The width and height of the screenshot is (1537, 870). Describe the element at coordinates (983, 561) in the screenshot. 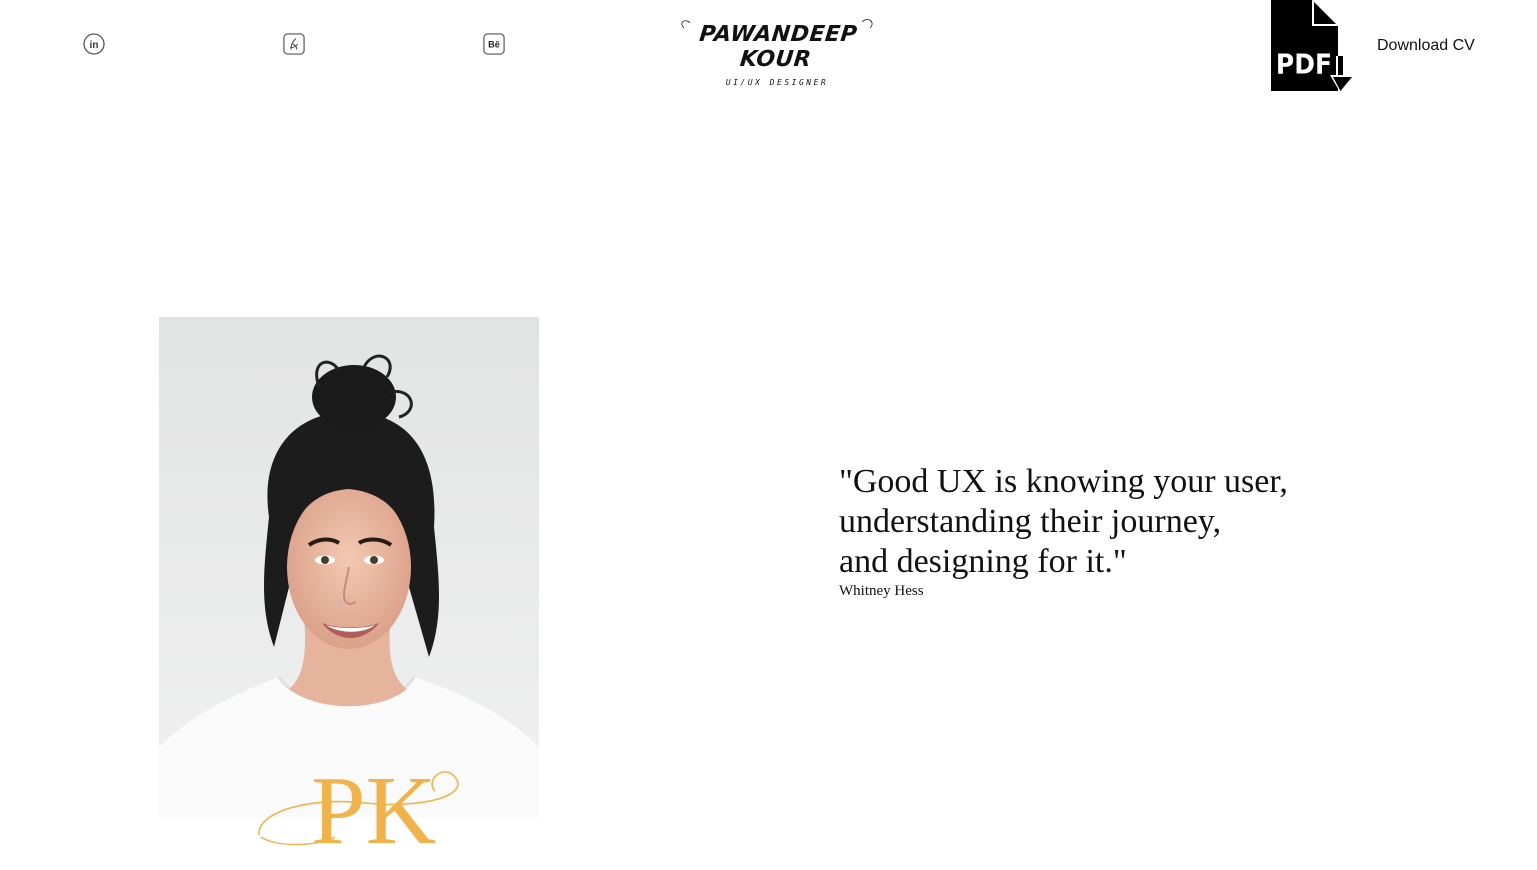

I see `quote-line-3: and designing for it."` at that location.